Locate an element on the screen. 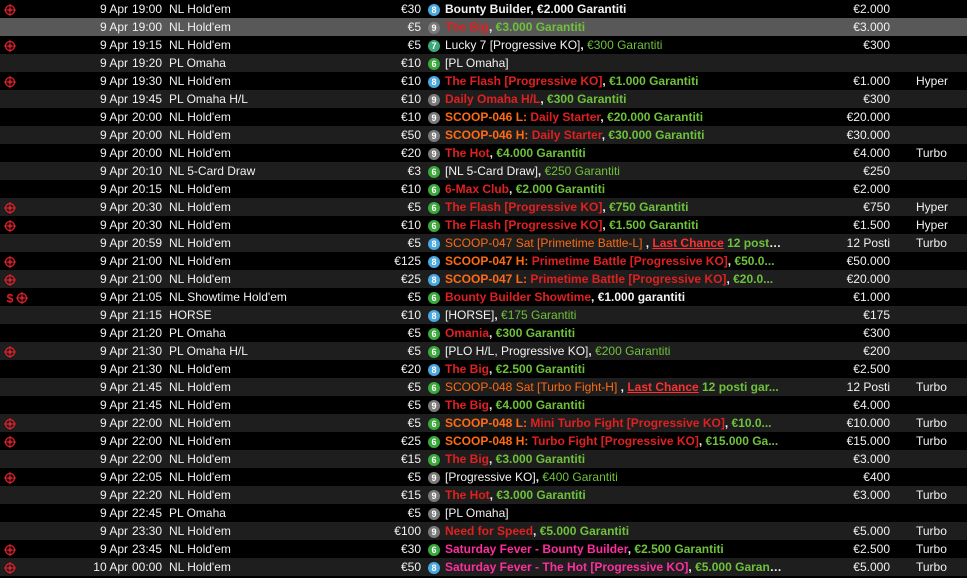  tournament-name: The Big, €4.000 Garantiti is located at coordinates (613, 405).